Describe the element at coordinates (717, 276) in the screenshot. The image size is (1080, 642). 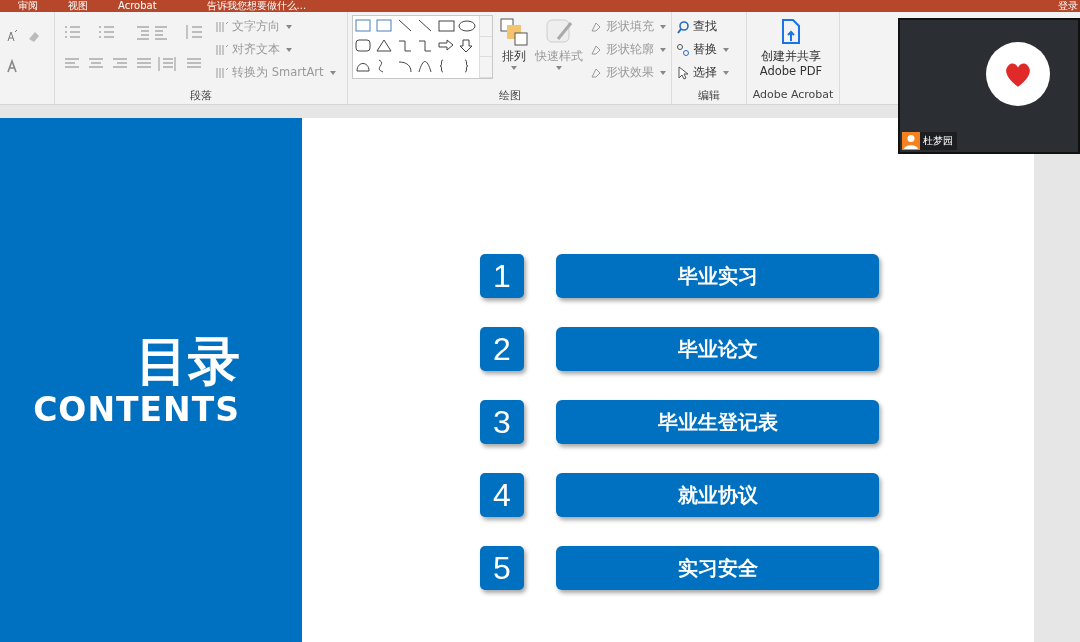
I see `contents-item: 毕业实习` at that location.